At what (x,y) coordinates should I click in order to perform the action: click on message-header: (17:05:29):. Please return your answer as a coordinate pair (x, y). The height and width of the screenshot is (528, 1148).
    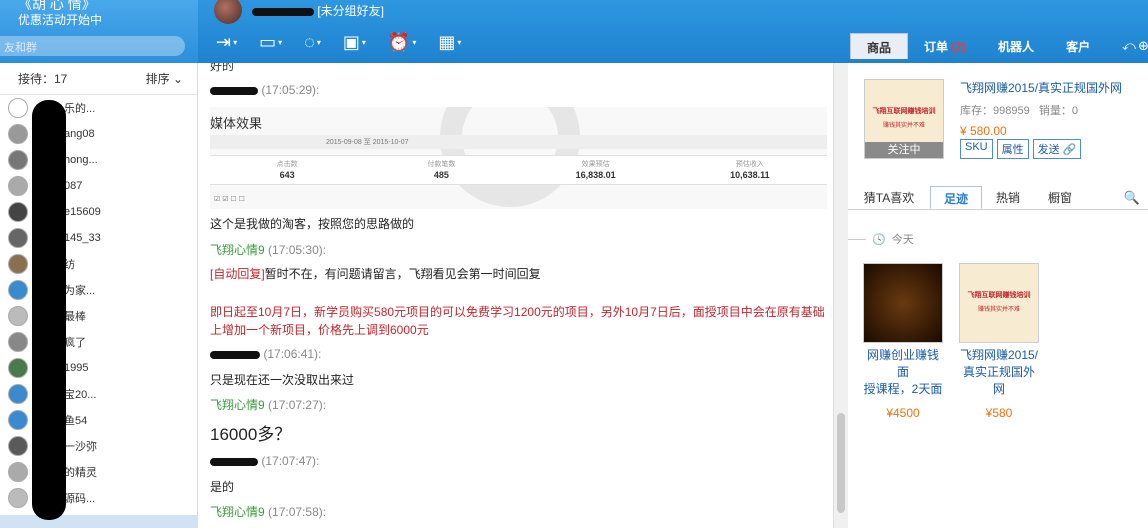
    Looking at the image, I should click on (264, 90).